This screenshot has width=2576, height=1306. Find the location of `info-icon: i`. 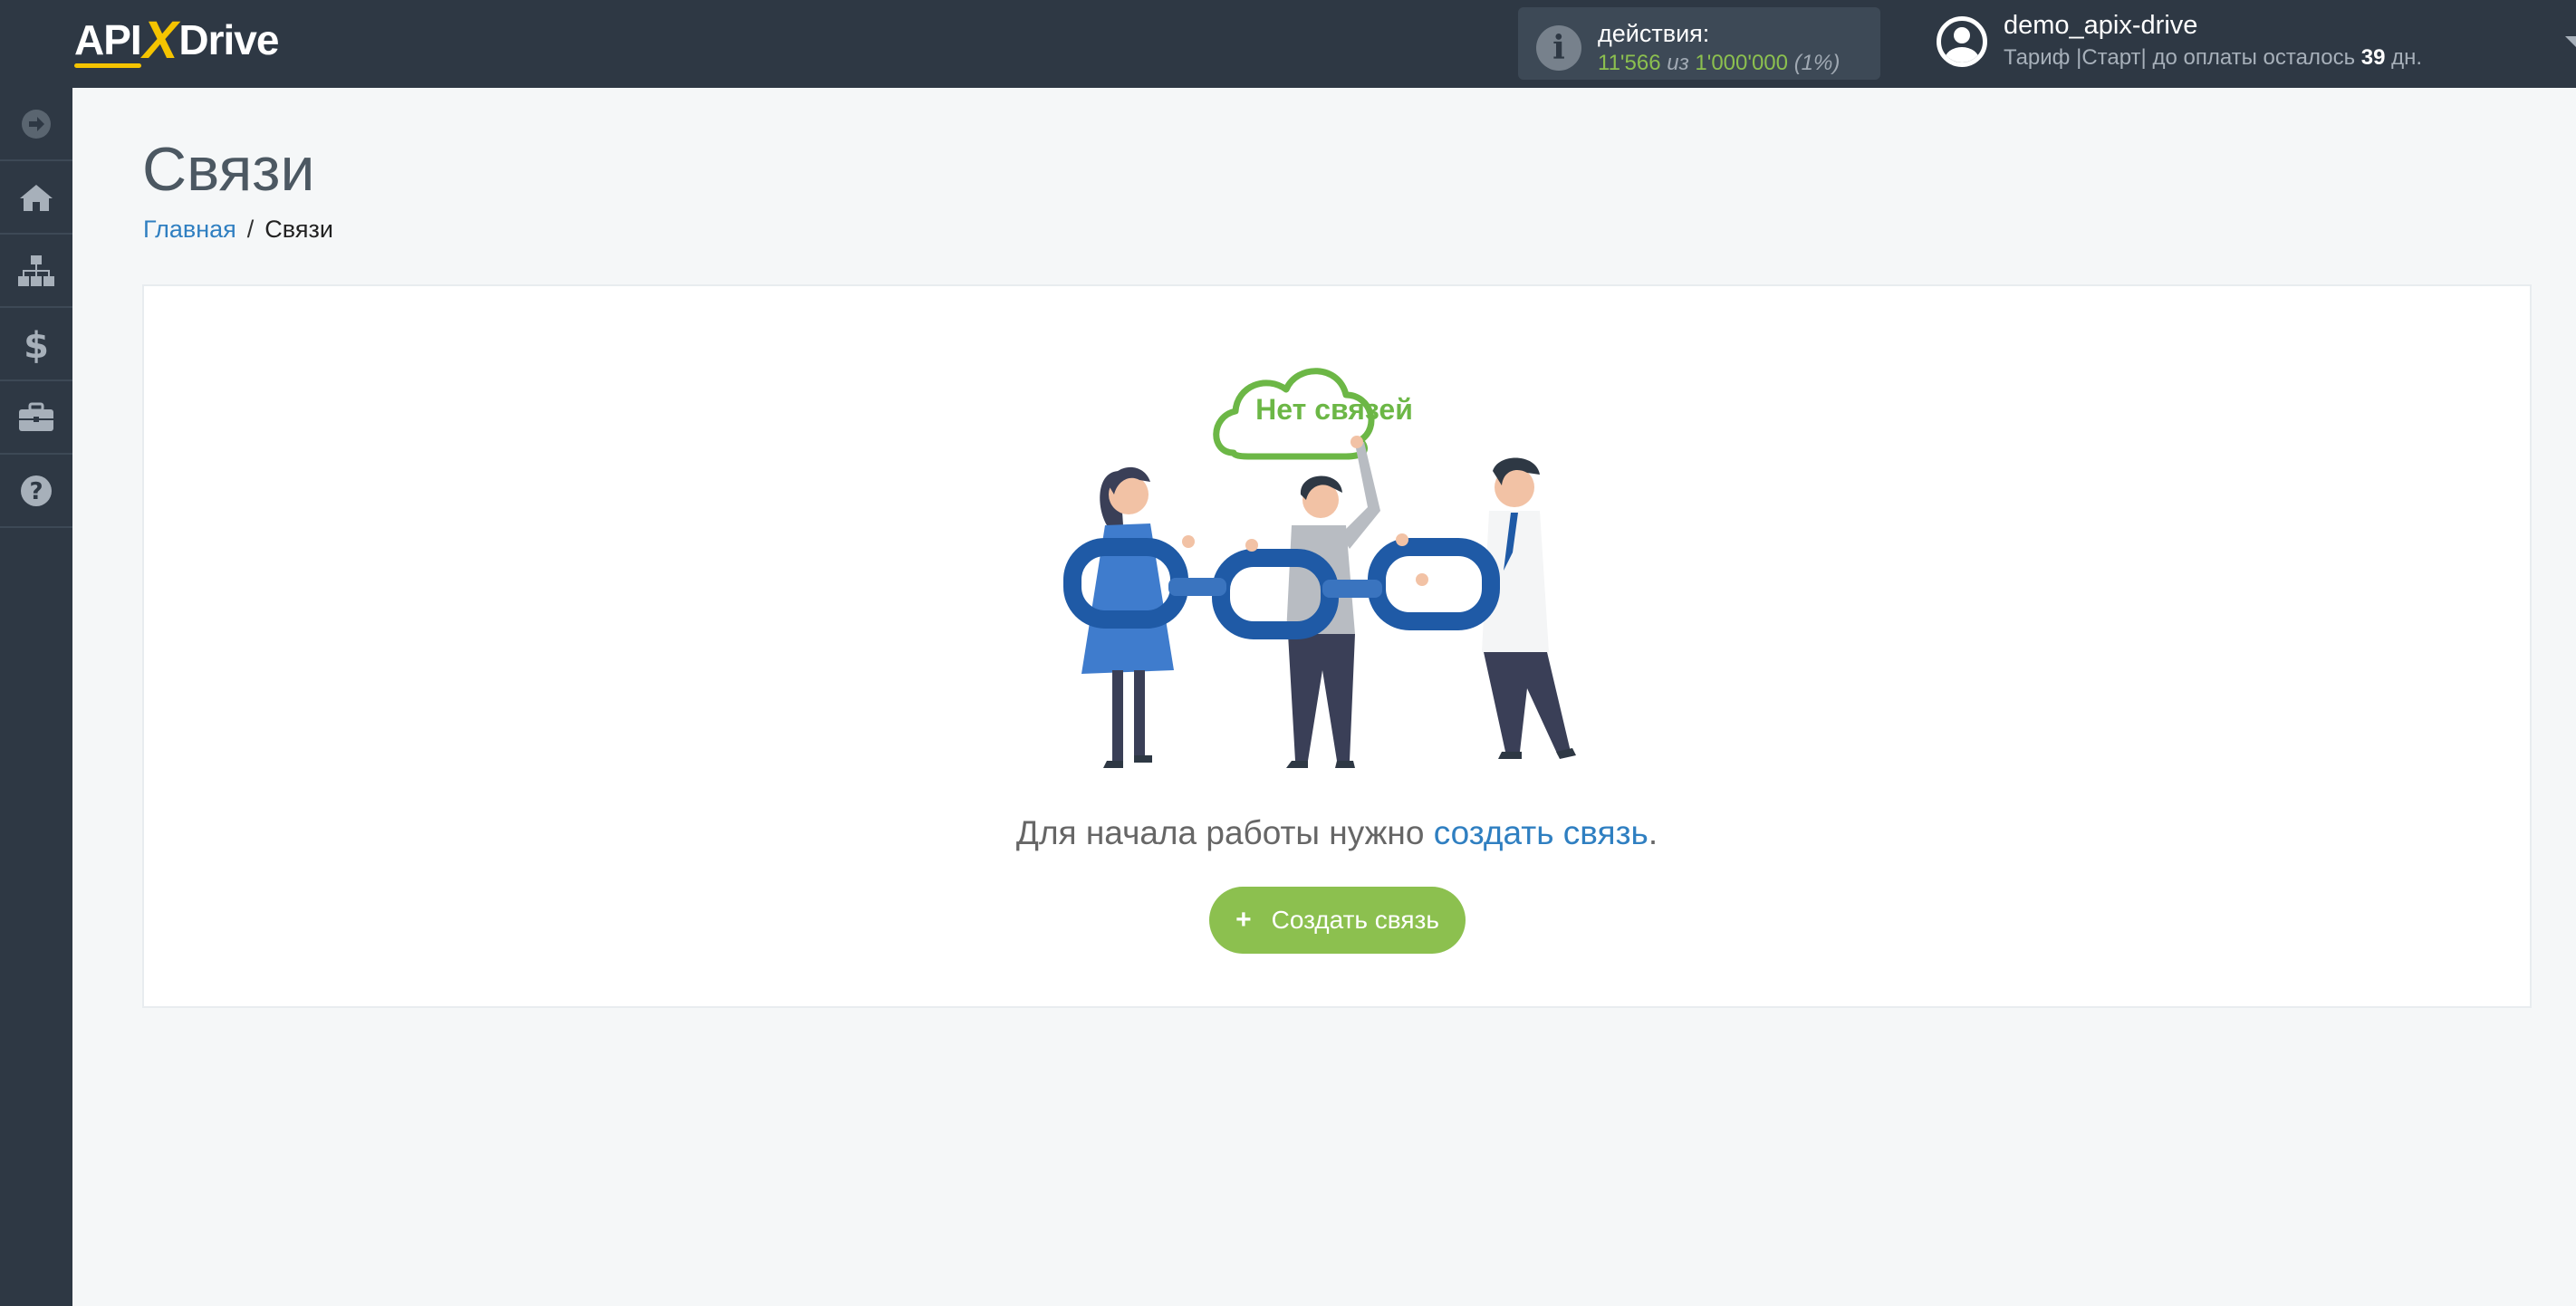

info-icon: i is located at coordinates (1558, 48).